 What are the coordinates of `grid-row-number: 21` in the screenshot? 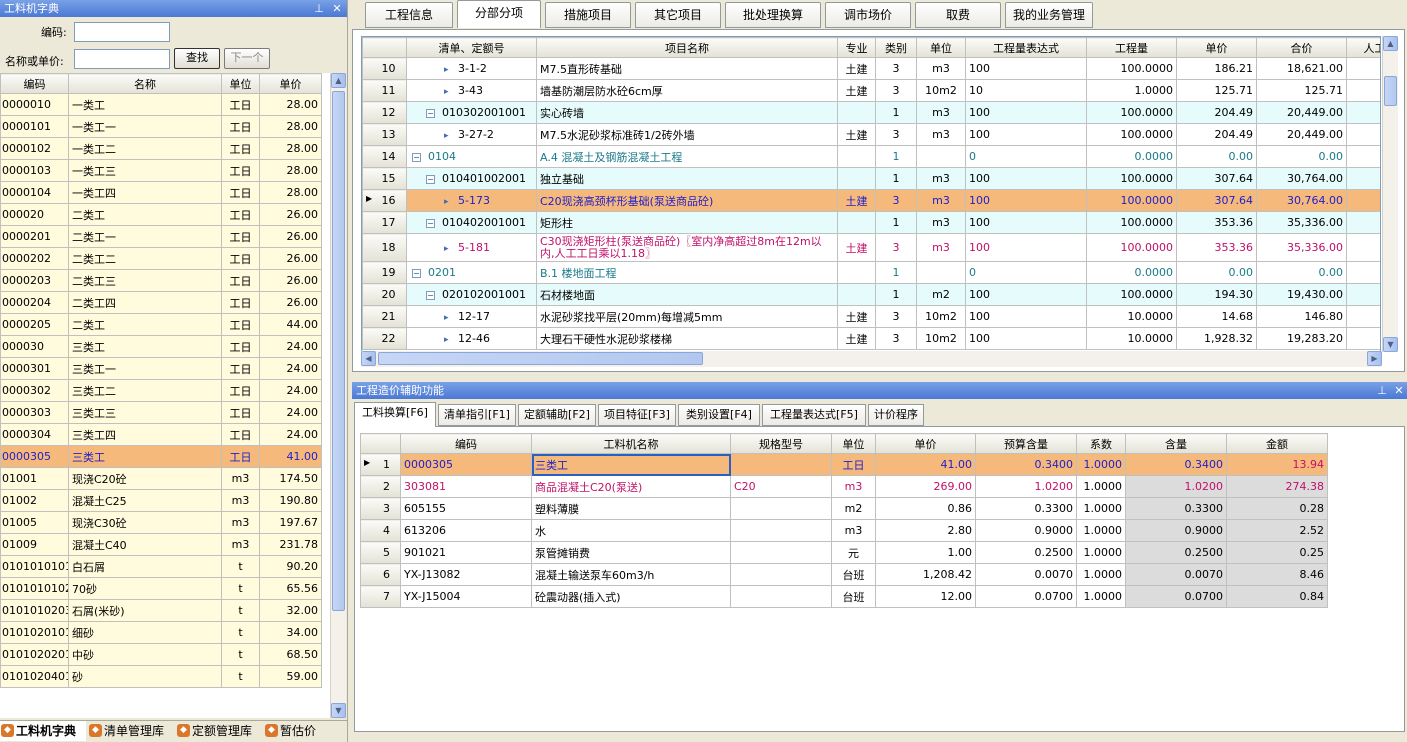 It's located at (384, 316).